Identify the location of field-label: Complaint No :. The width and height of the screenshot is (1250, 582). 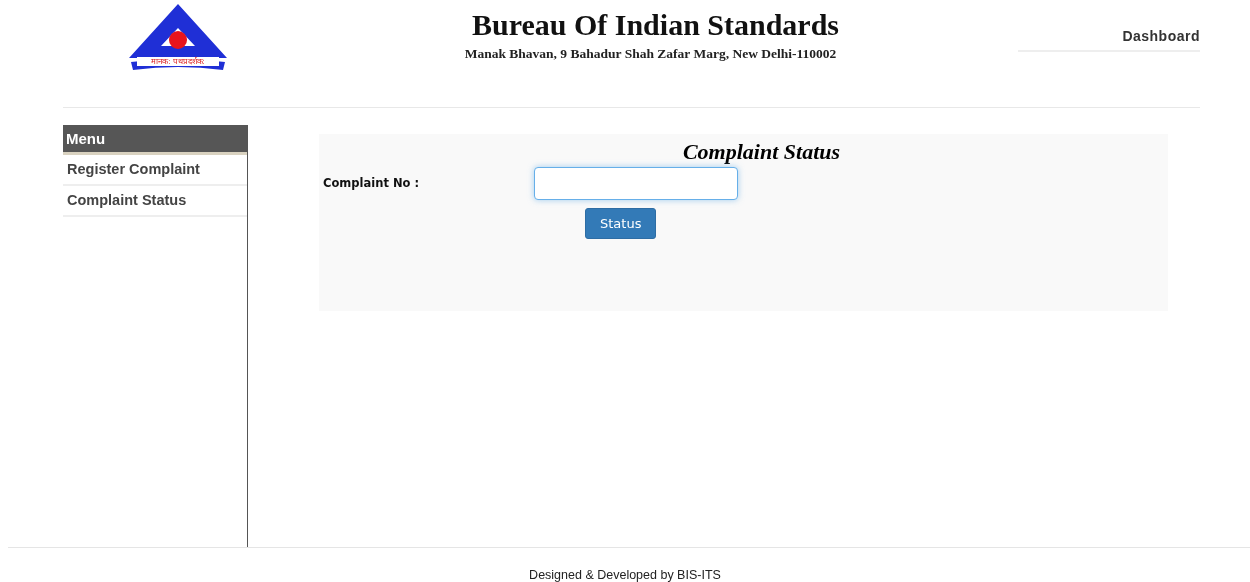
(371, 182).